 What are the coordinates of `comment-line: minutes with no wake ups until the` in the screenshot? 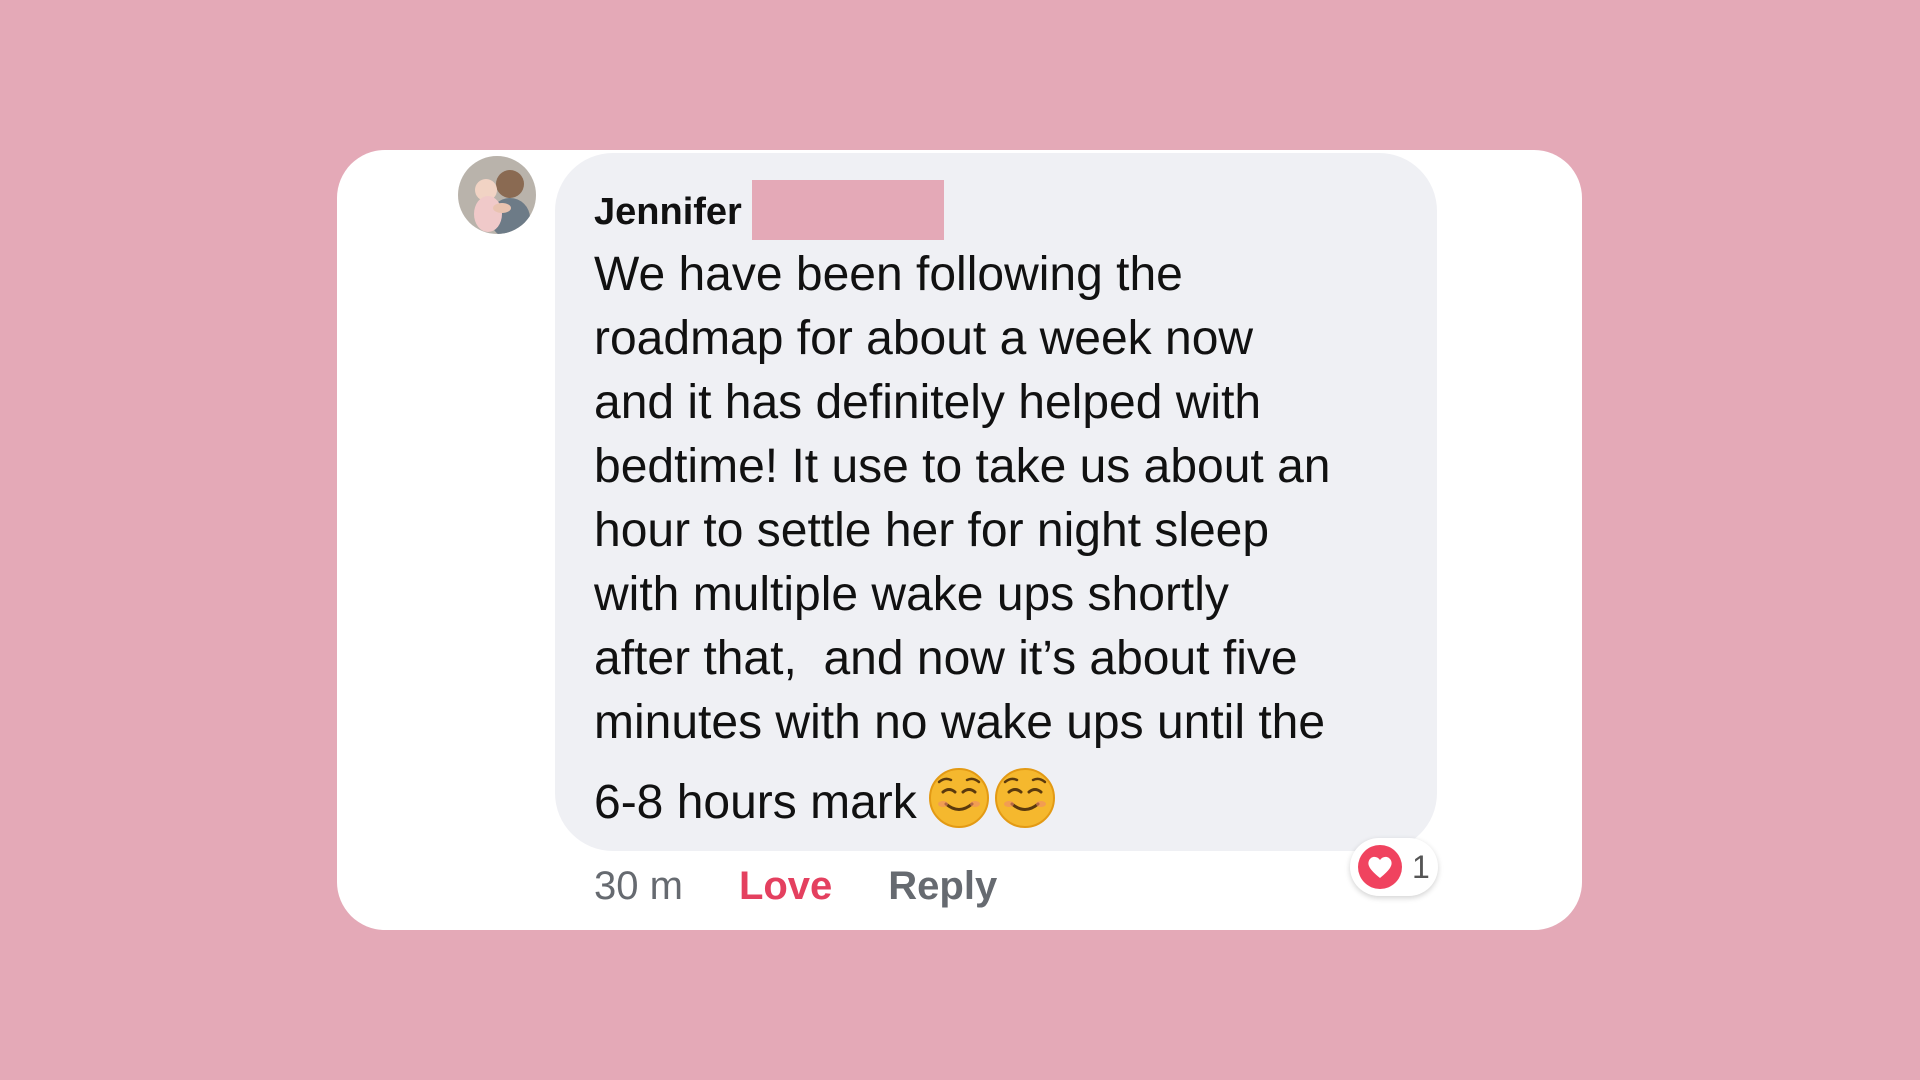 It's located at (960, 722).